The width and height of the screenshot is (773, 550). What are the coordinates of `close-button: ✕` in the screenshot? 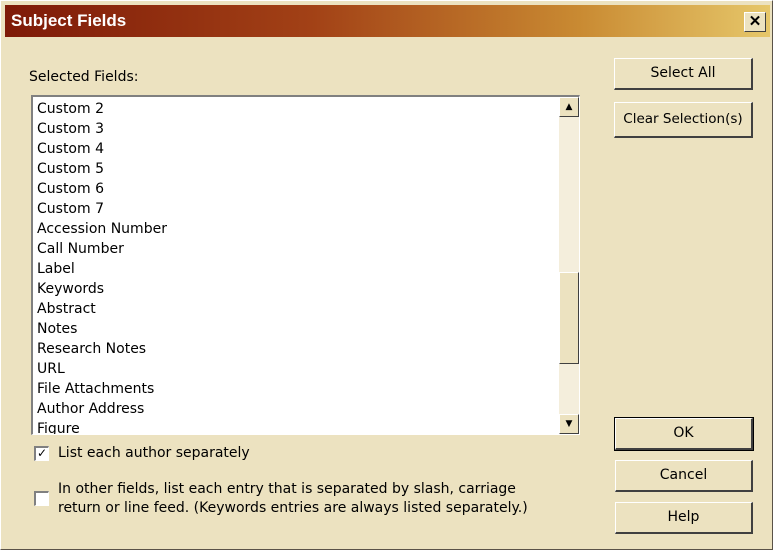 It's located at (755, 22).